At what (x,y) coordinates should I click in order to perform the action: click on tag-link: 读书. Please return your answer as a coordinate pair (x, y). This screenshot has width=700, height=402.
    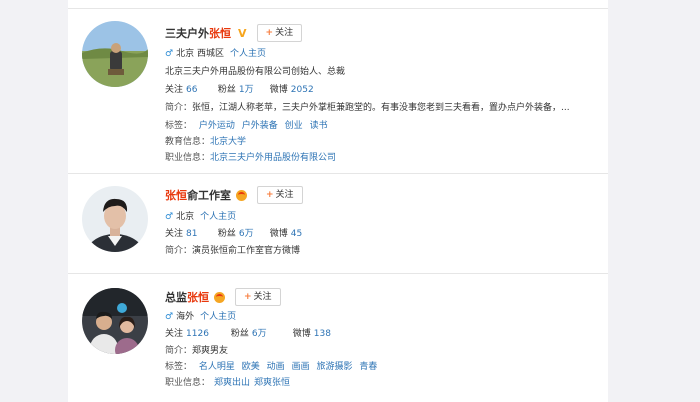
    Looking at the image, I should click on (319, 126).